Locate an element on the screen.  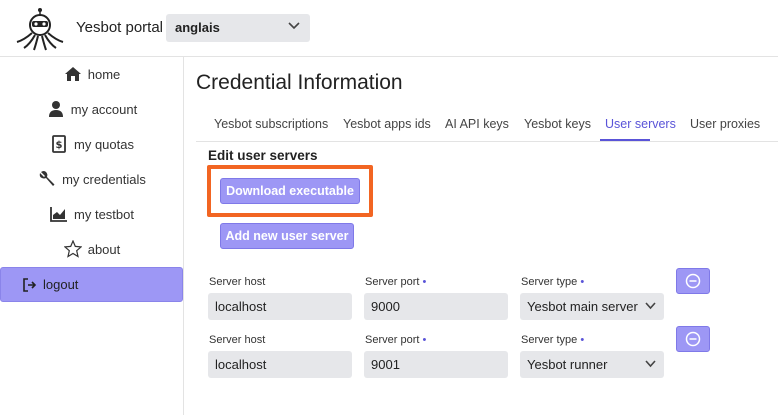
tab-ai-api-keys: AI API keys is located at coordinates (477, 124).